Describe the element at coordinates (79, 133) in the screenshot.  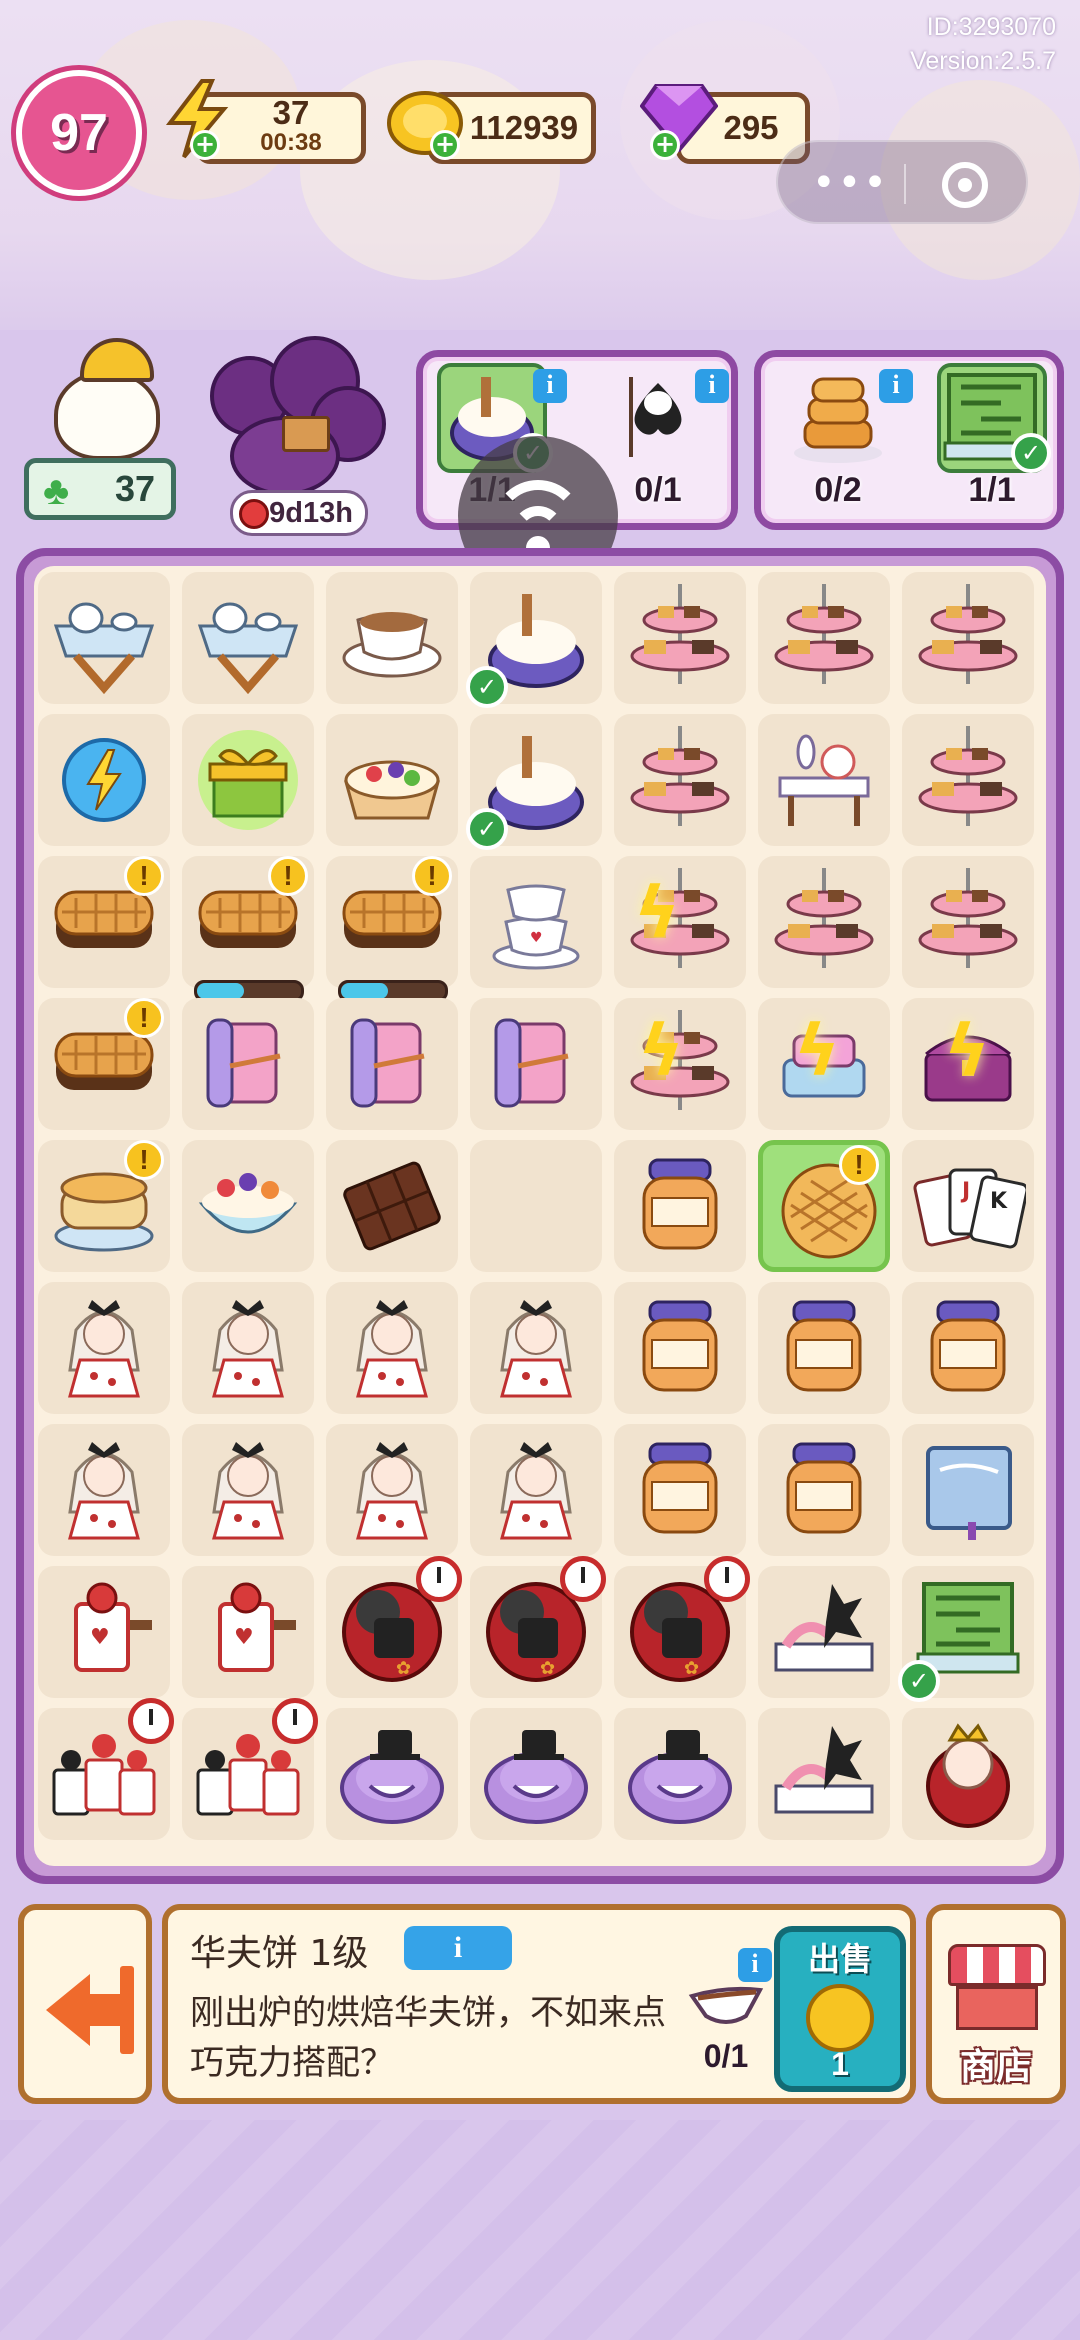
I see `level-badge: 97` at that location.